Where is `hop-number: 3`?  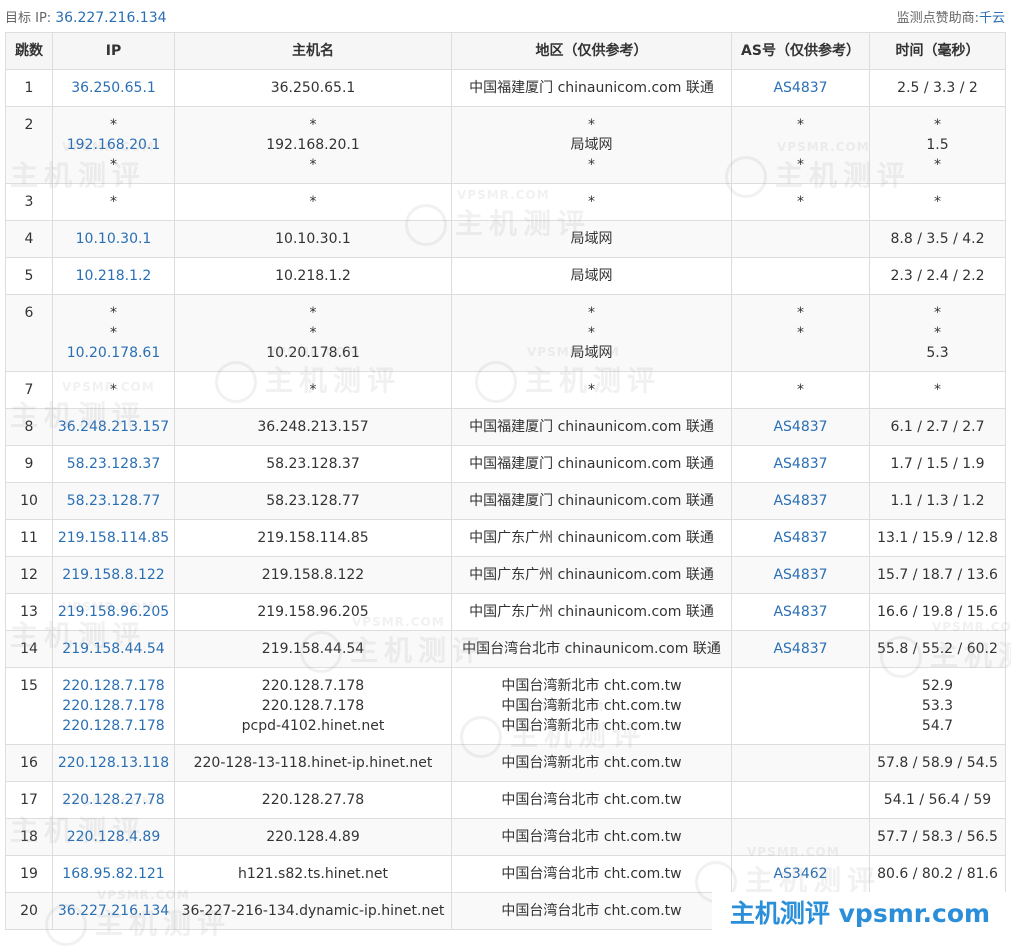 hop-number: 3 is located at coordinates (29, 202).